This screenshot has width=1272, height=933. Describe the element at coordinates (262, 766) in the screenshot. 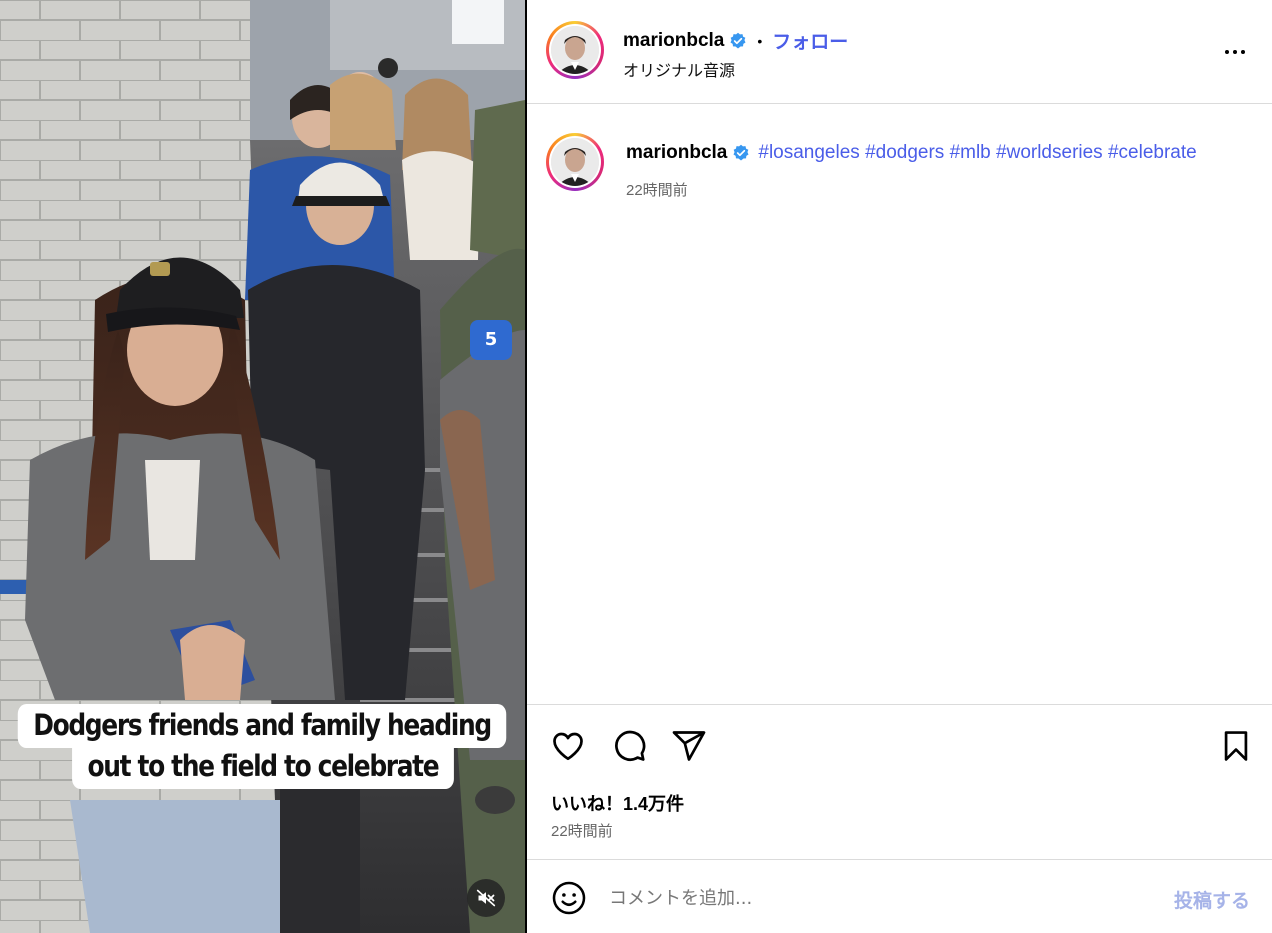

I see `caption-line-2: out to the field to celebrate` at that location.